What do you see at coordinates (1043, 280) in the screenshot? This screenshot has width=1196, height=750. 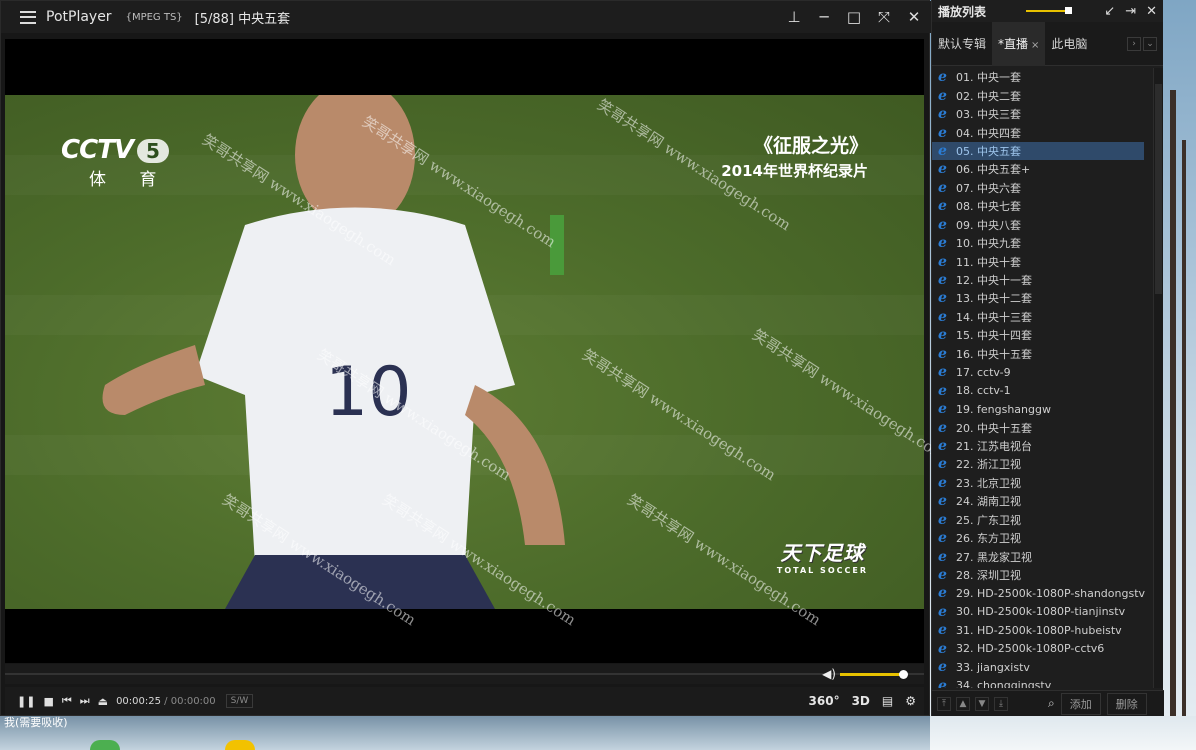 I see `playlist-item: e 12. 中央十一套` at bounding box center [1043, 280].